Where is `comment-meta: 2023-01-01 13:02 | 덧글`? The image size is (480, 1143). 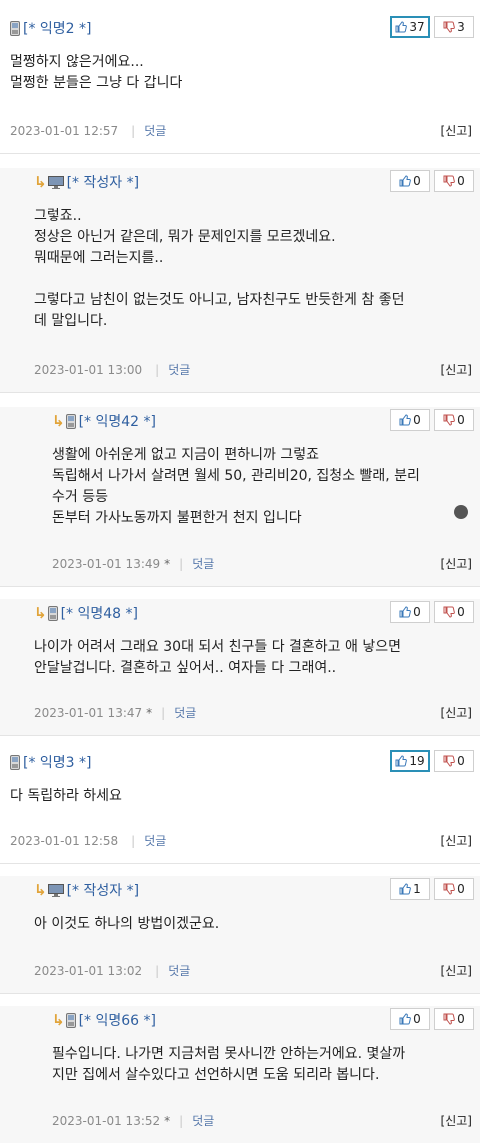 comment-meta: 2023-01-01 13:02 | 덧글 is located at coordinates (112, 970).